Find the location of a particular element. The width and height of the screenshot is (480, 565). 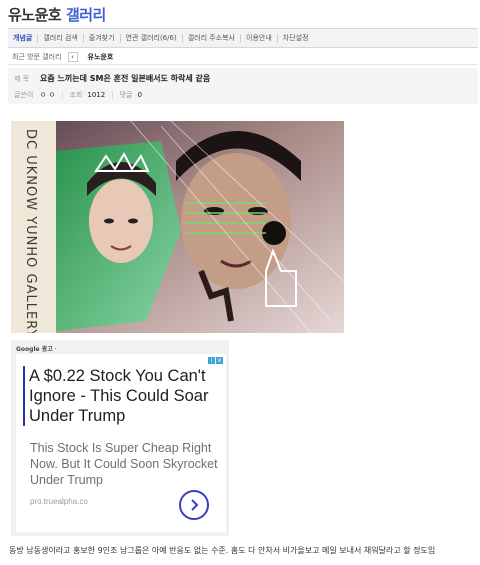

tab-usage-guide: 이용안내 is located at coordinates (259, 38).